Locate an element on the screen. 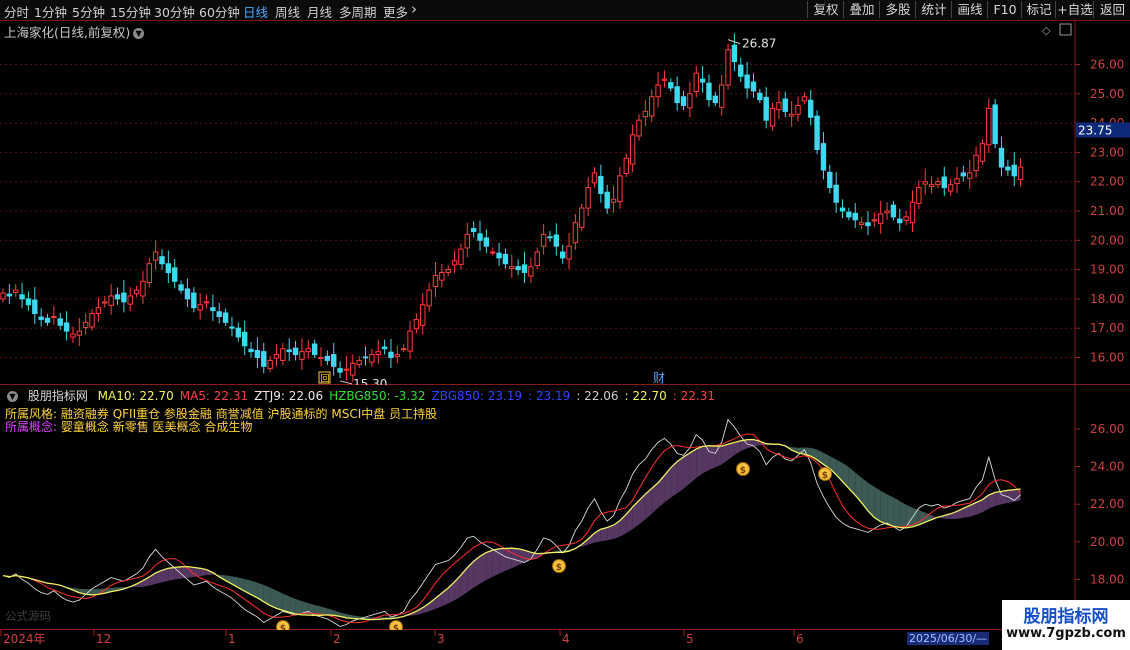  date-label: 5 is located at coordinates (690, 639).